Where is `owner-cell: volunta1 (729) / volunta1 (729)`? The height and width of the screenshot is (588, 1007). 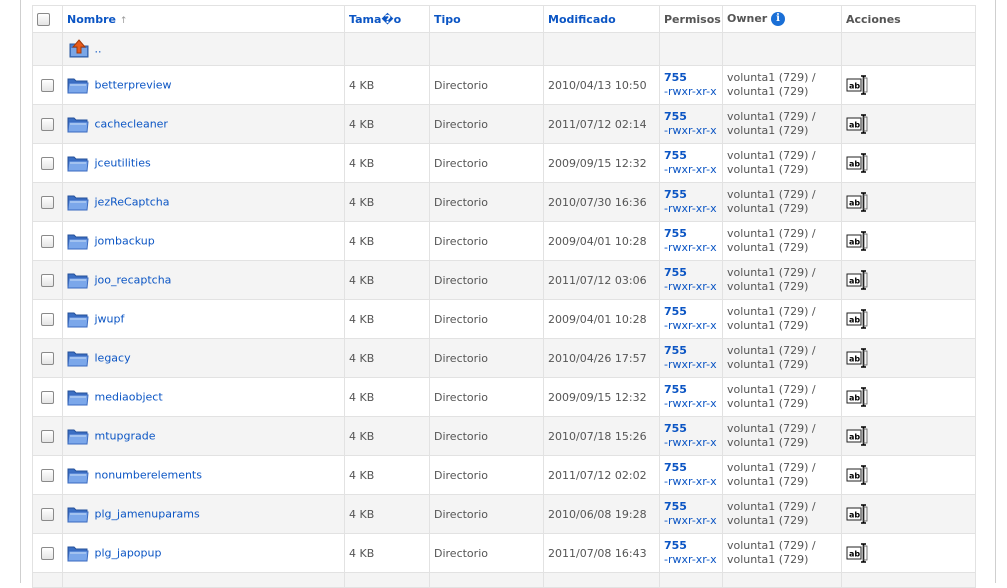
owner-cell: volunta1 (729) / volunta1 (729) is located at coordinates (782, 85).